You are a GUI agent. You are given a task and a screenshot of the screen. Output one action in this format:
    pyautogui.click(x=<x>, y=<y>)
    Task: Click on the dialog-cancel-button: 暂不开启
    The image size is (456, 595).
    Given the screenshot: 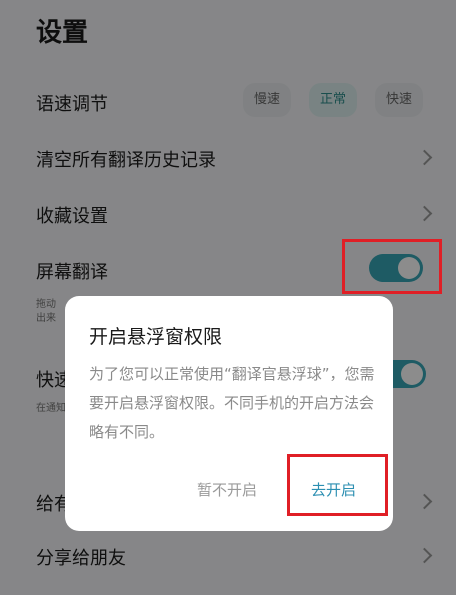 What is the action you would take?
    pyautogui.click(x=227, y=489)
    